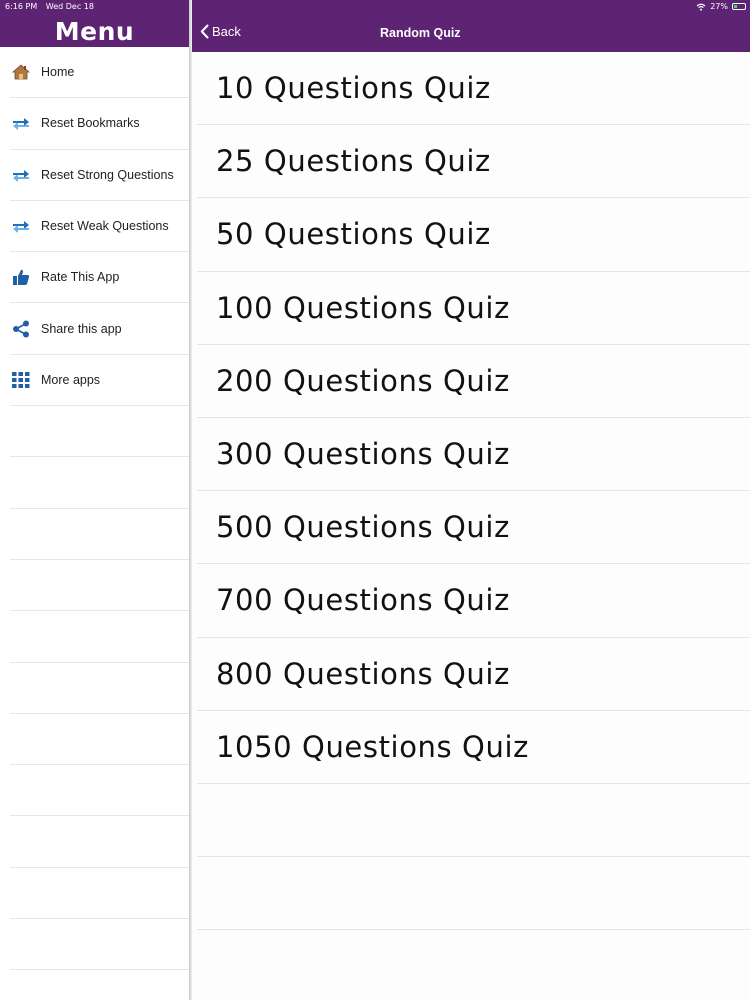 This screenshot has height=1000, width=750. I want to click on quiz-option-label: 10 Questions Quiz, so click(353, 88).